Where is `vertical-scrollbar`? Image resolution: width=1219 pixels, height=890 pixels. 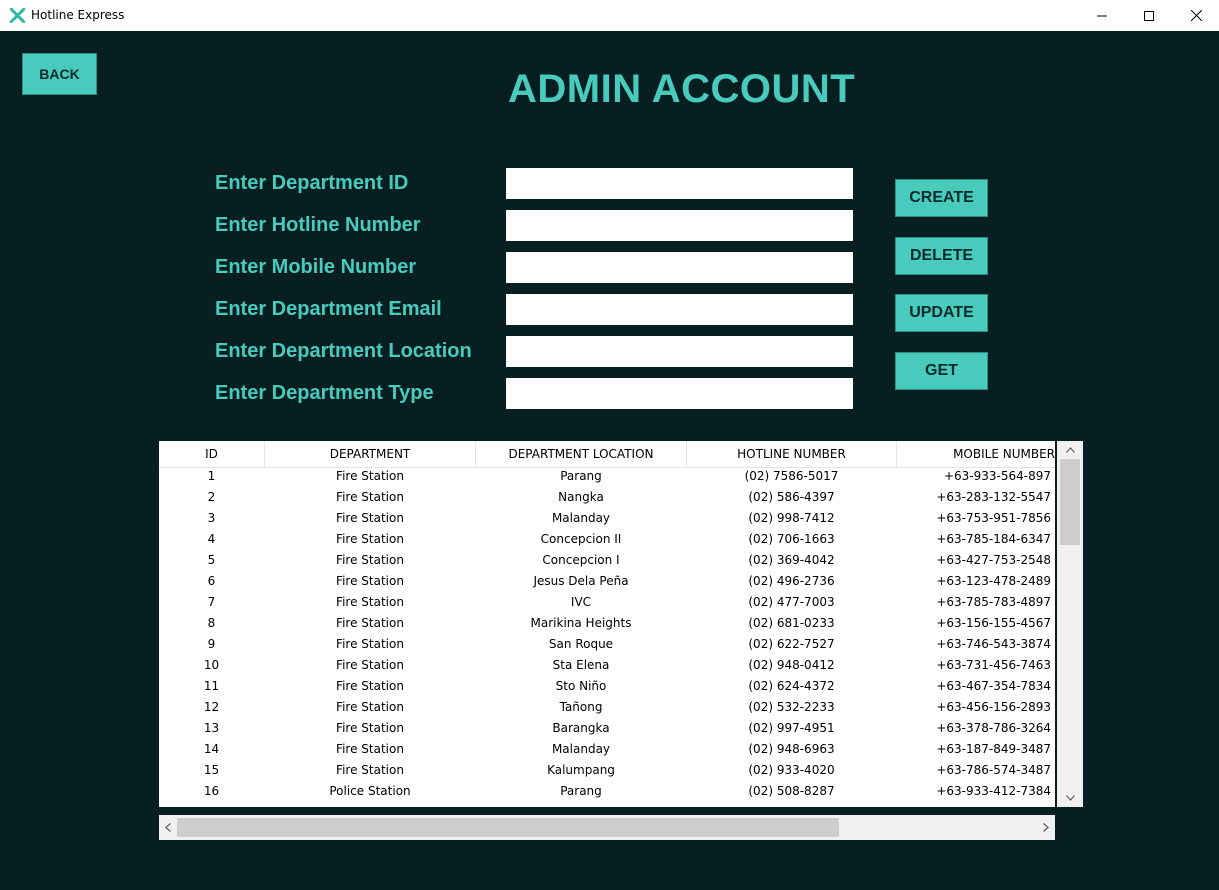
vertical-scrollbar is located at coordinates (1070, 624).